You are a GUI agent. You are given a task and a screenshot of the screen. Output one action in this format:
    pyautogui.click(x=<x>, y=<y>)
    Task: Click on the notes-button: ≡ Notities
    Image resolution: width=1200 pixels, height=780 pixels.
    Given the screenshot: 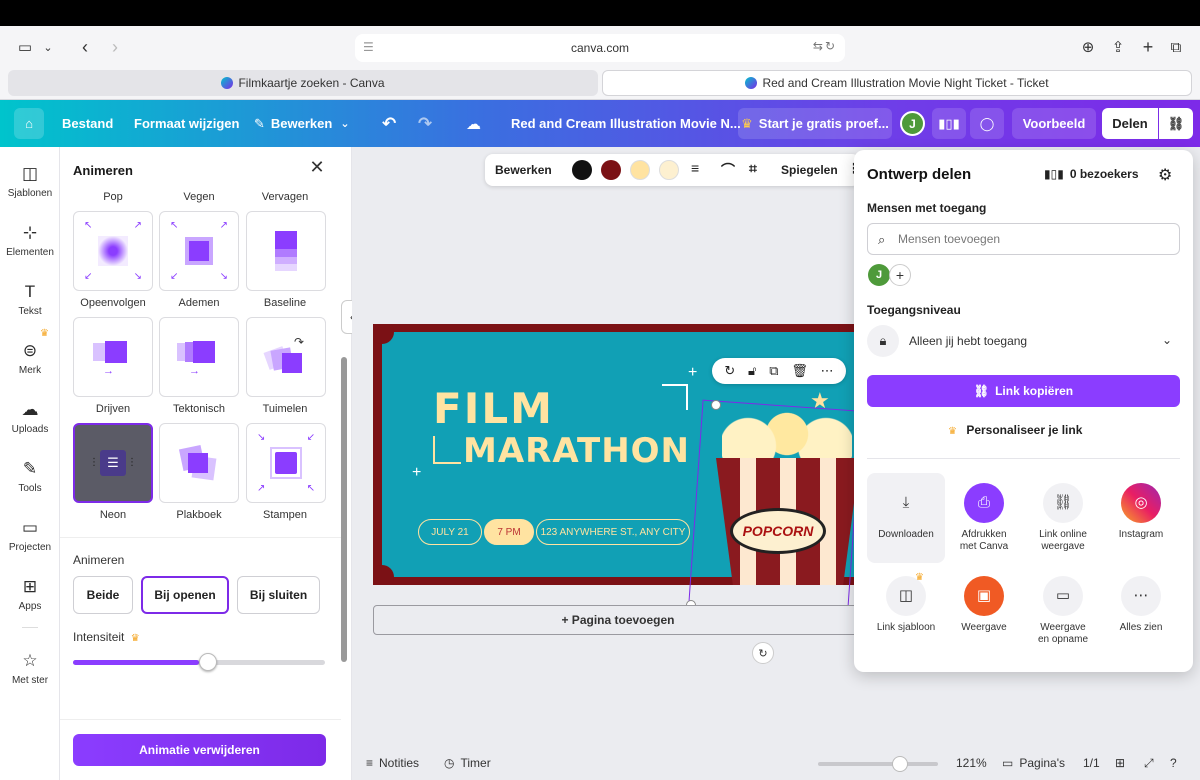 What is the action you would take?
    pyautogui.click(x=392, y=763)
    